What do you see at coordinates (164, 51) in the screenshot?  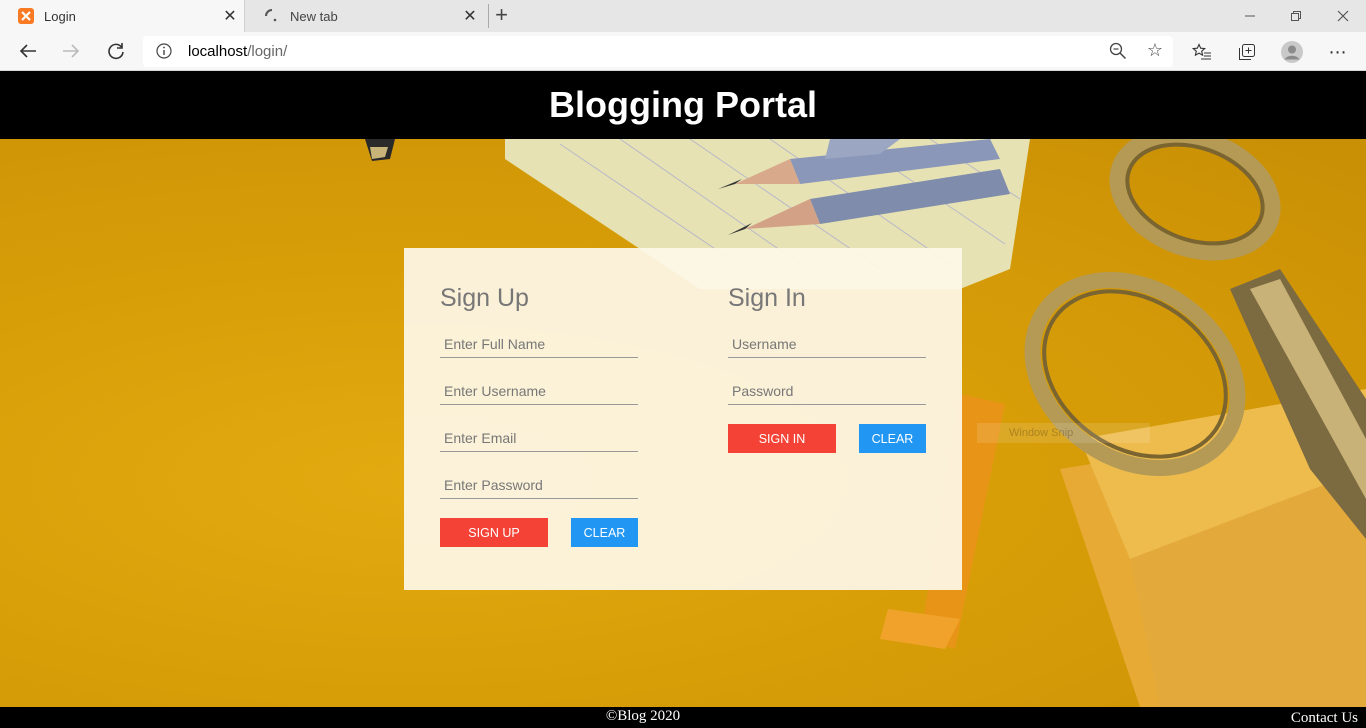 I see `info-icon` at bounding box center [164, 51].